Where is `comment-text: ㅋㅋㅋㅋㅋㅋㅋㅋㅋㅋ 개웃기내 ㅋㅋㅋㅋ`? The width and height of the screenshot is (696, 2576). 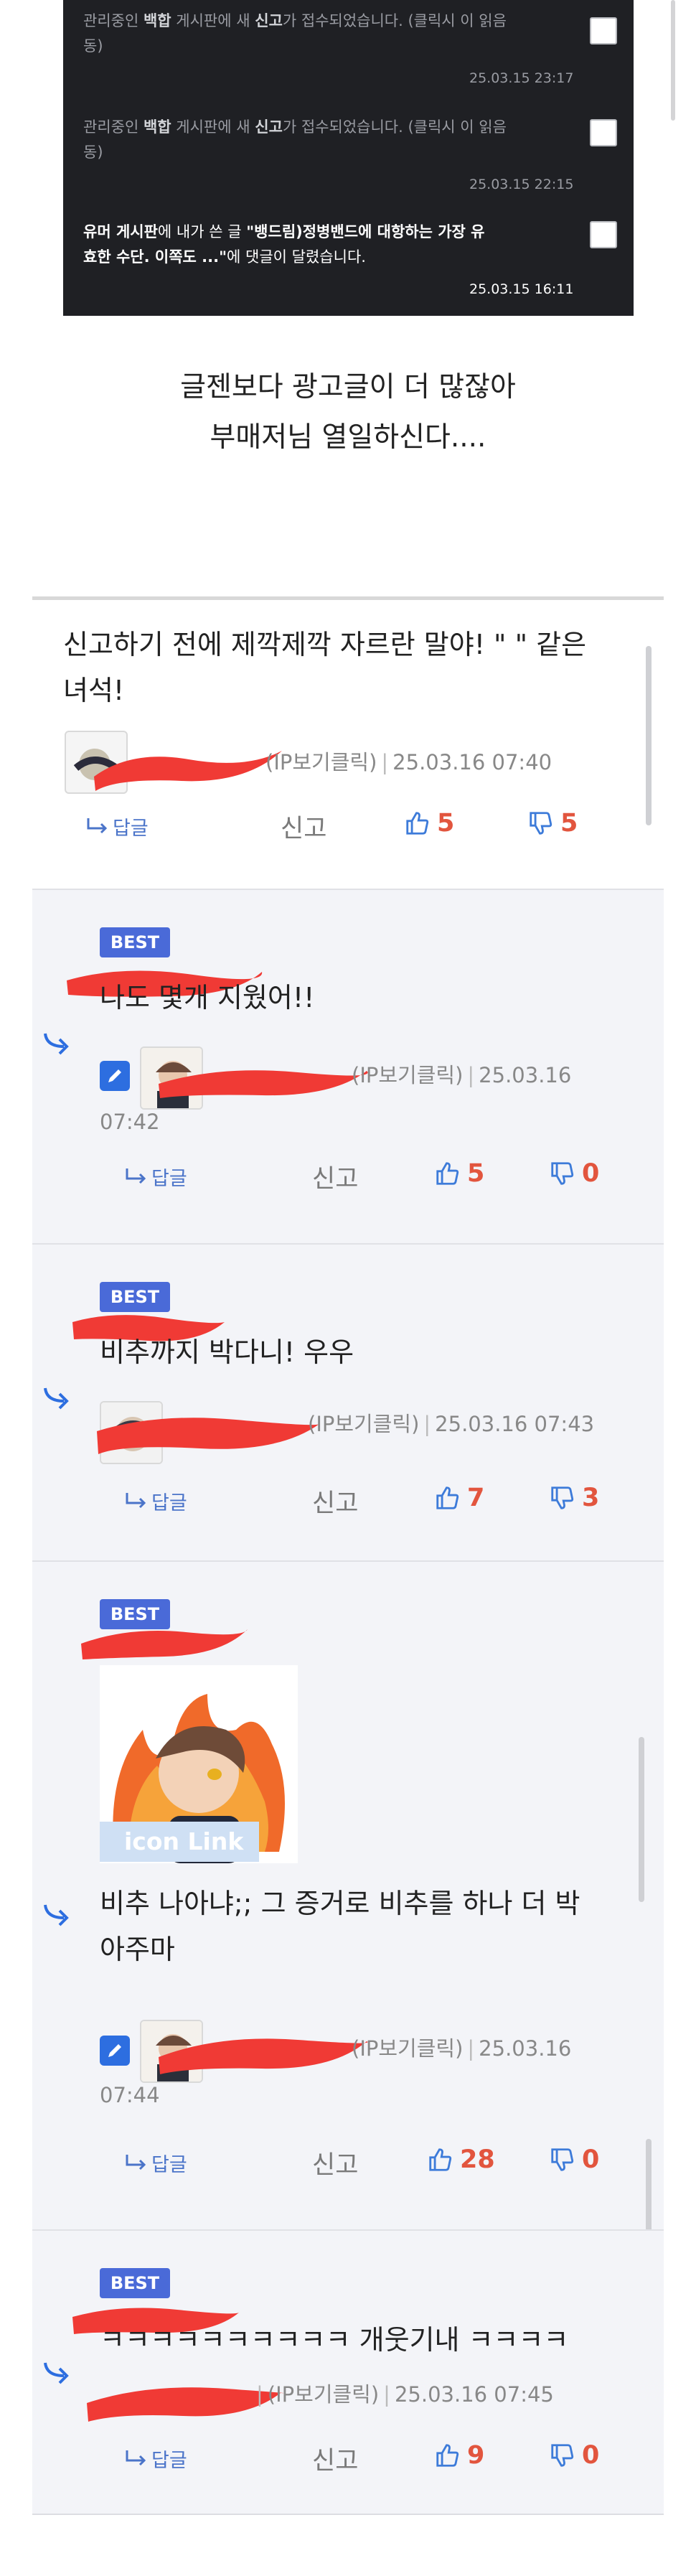 comment-text: ㅋㅋㅋㅋㅋㅋㅋㅋㅋㅋ 개웃기내 ㅋㅋㅋㅋ is located at coordinates (334, 2340).